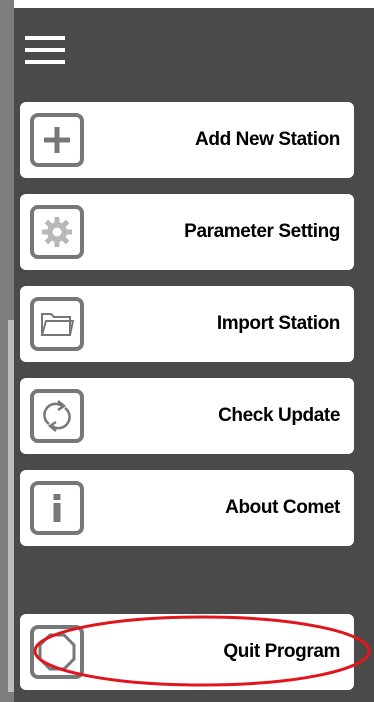 This screenshot has height=702, width=374. I want to click on add-new-station-button: Add New Station, so click(187, 140).